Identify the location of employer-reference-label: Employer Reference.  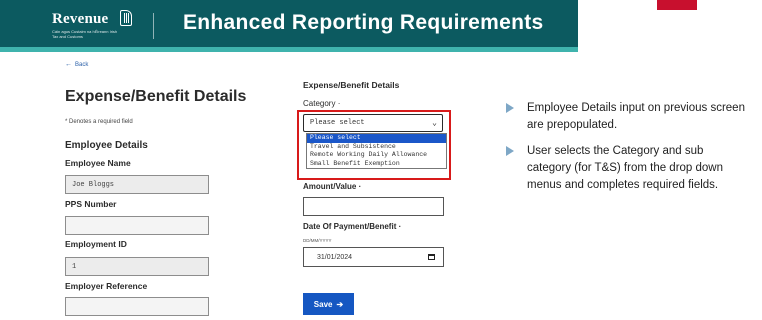
(106, 286).